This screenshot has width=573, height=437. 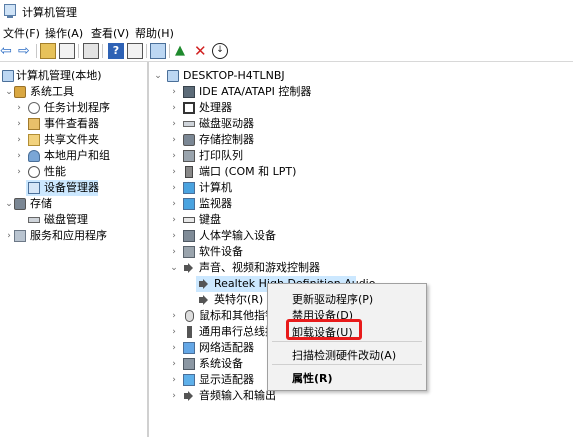 I want to click on uninstall-x-icon: ✕, so click(x=202, y=51).